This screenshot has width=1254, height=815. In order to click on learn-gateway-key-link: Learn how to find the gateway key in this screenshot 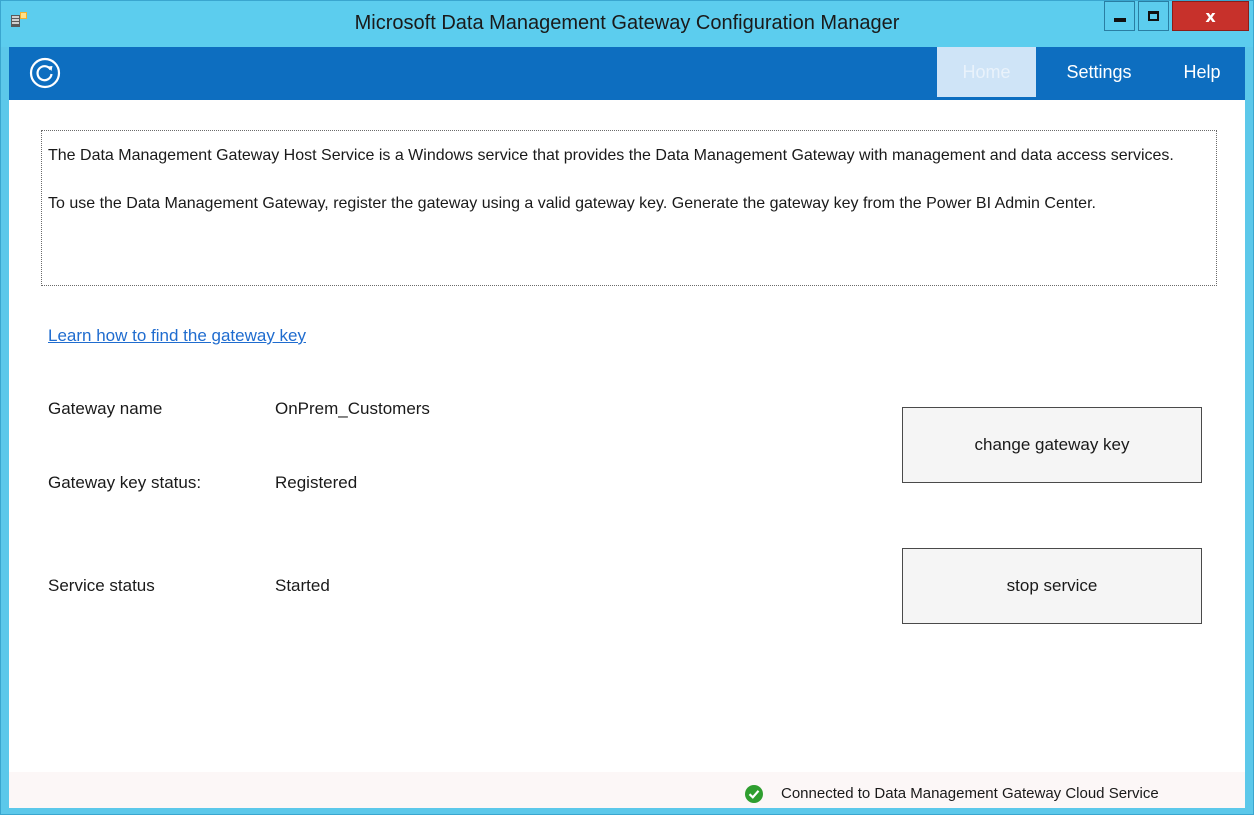, I will do `click(177, 336)`.